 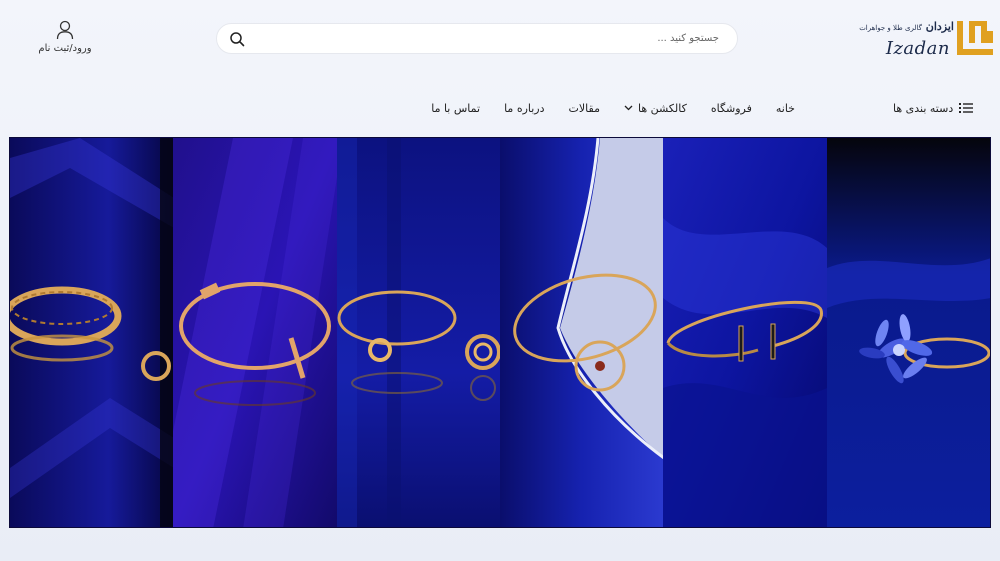 I want to click on brand-name-fa: ایزدان گالری طلا و جواهرات, so click(x=906, y=26).